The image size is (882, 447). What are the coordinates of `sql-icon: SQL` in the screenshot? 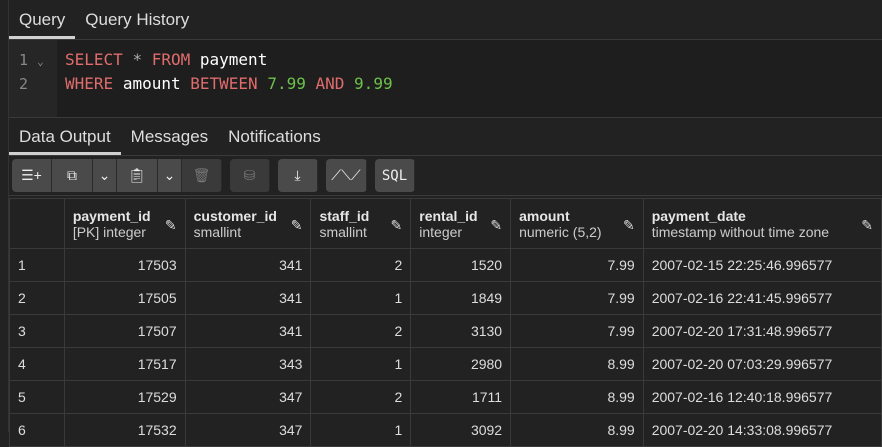 It's located at (395, 175).